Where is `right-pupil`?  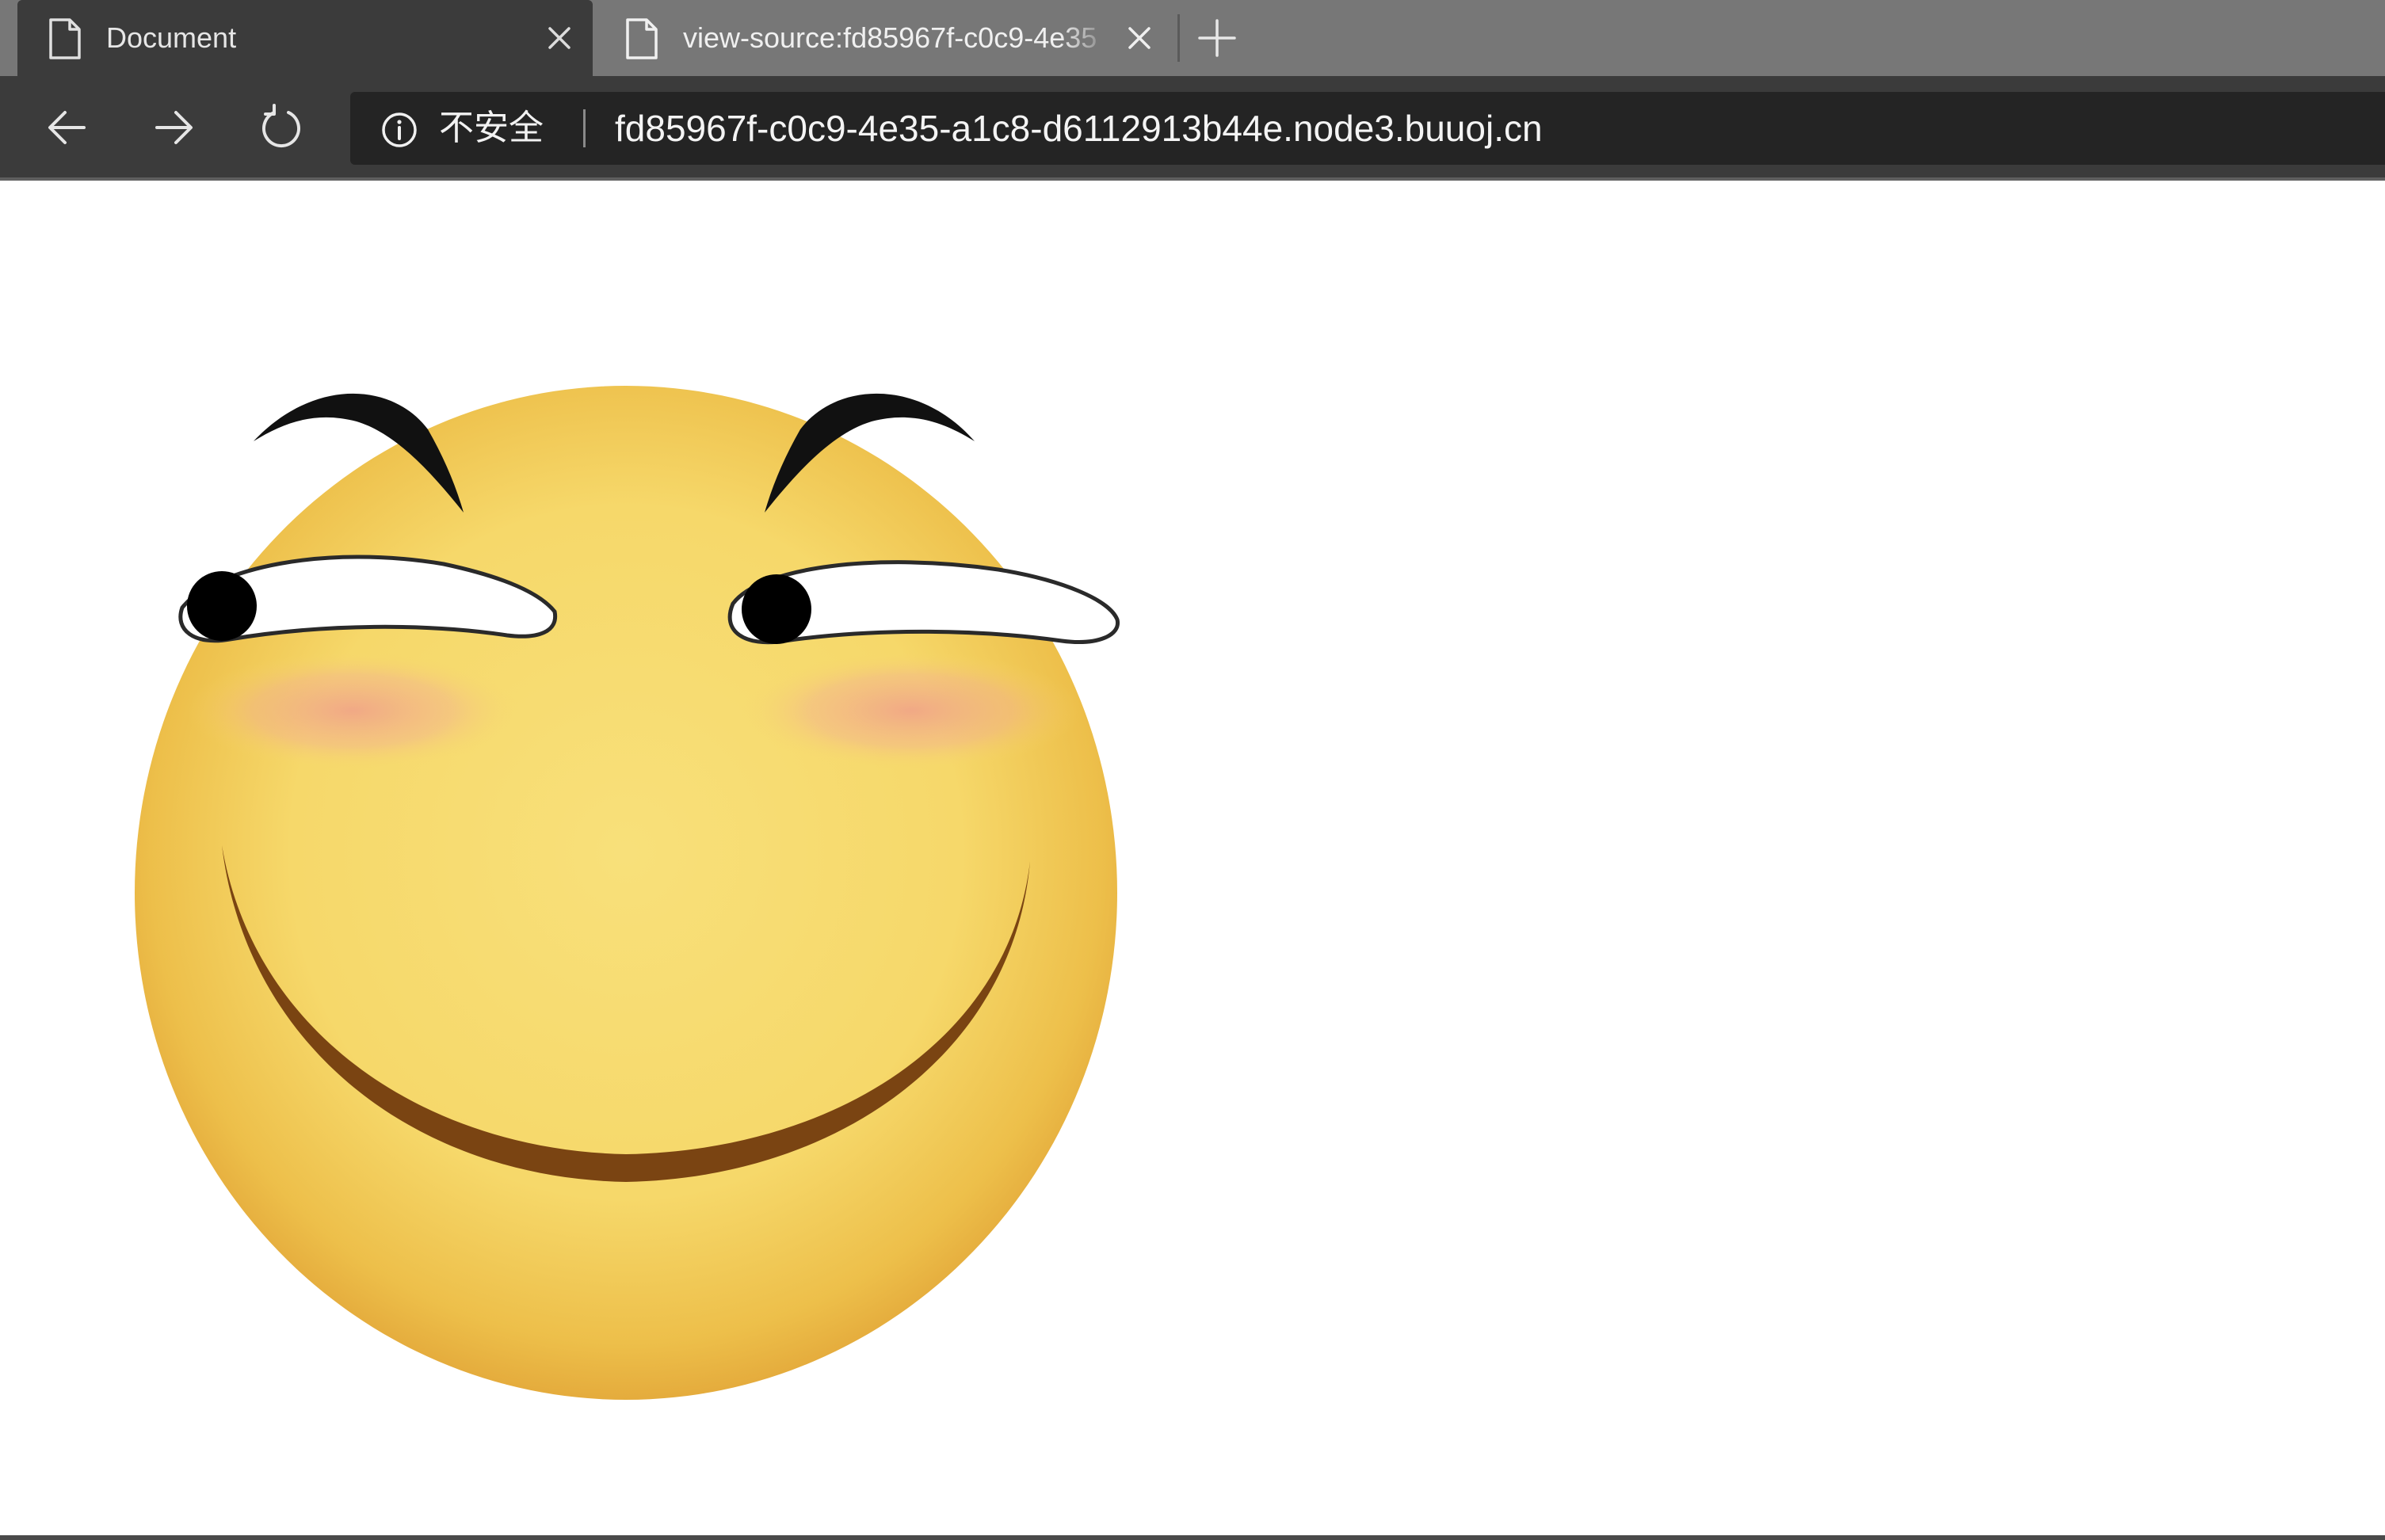
right-pupil is located at coordinates (776, 609).